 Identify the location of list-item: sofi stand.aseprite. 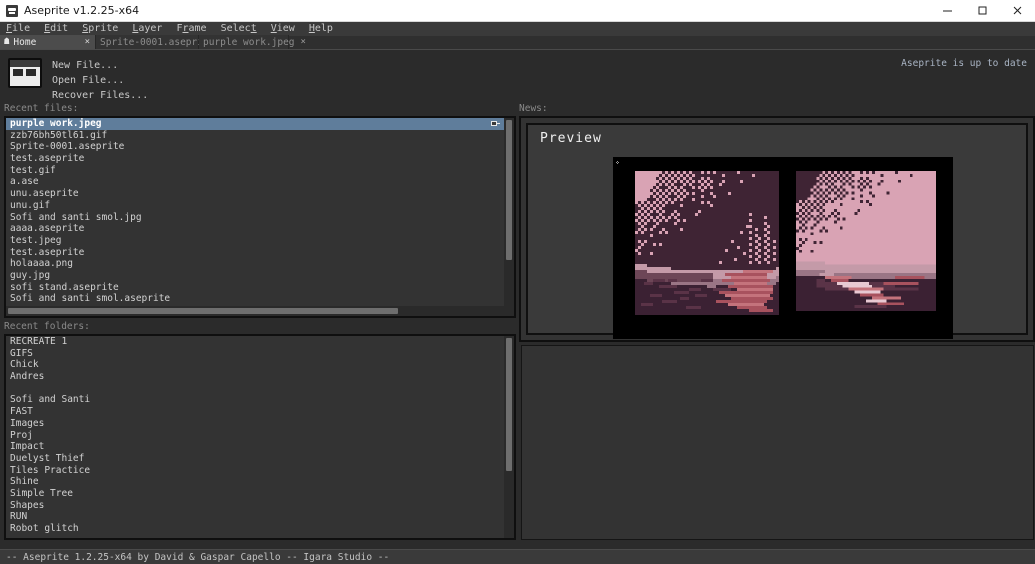
(255, 288).